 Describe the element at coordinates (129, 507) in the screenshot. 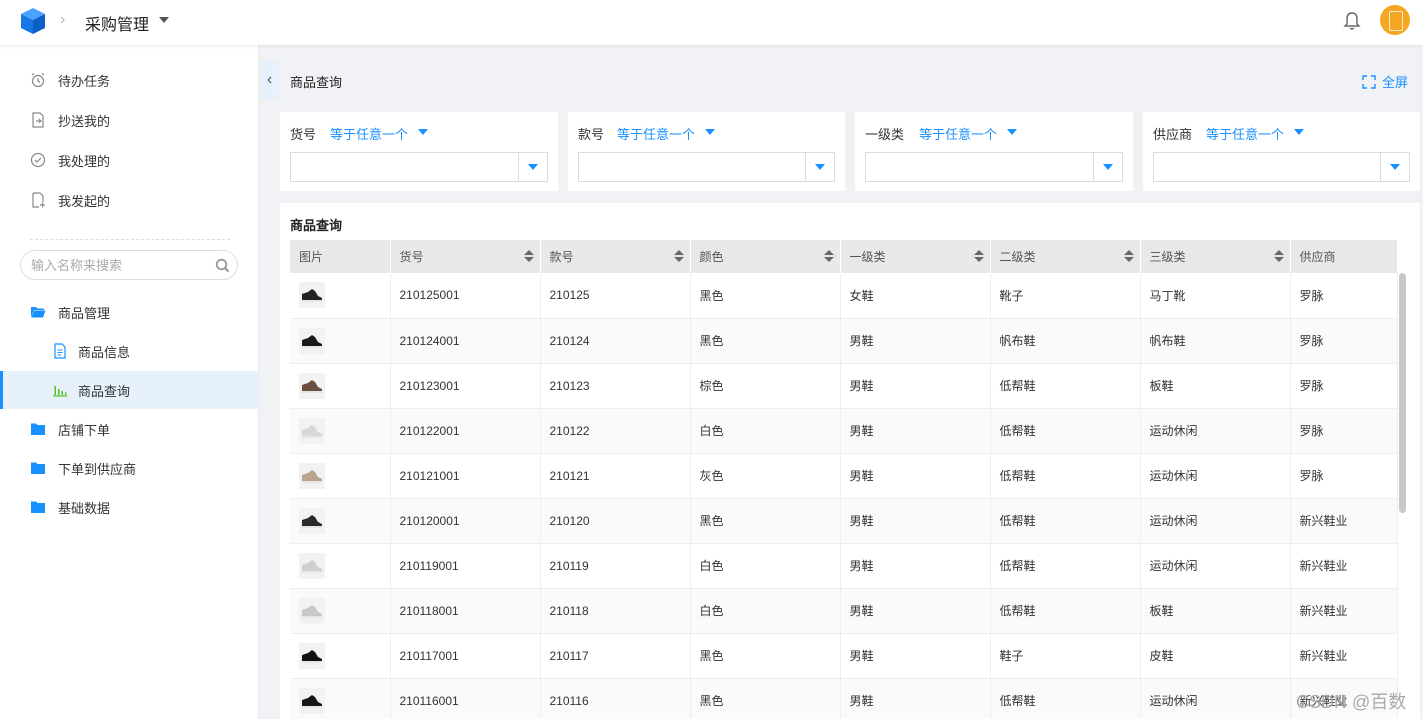

I see `sidebar-item-base-data: 基础数据` at that location.